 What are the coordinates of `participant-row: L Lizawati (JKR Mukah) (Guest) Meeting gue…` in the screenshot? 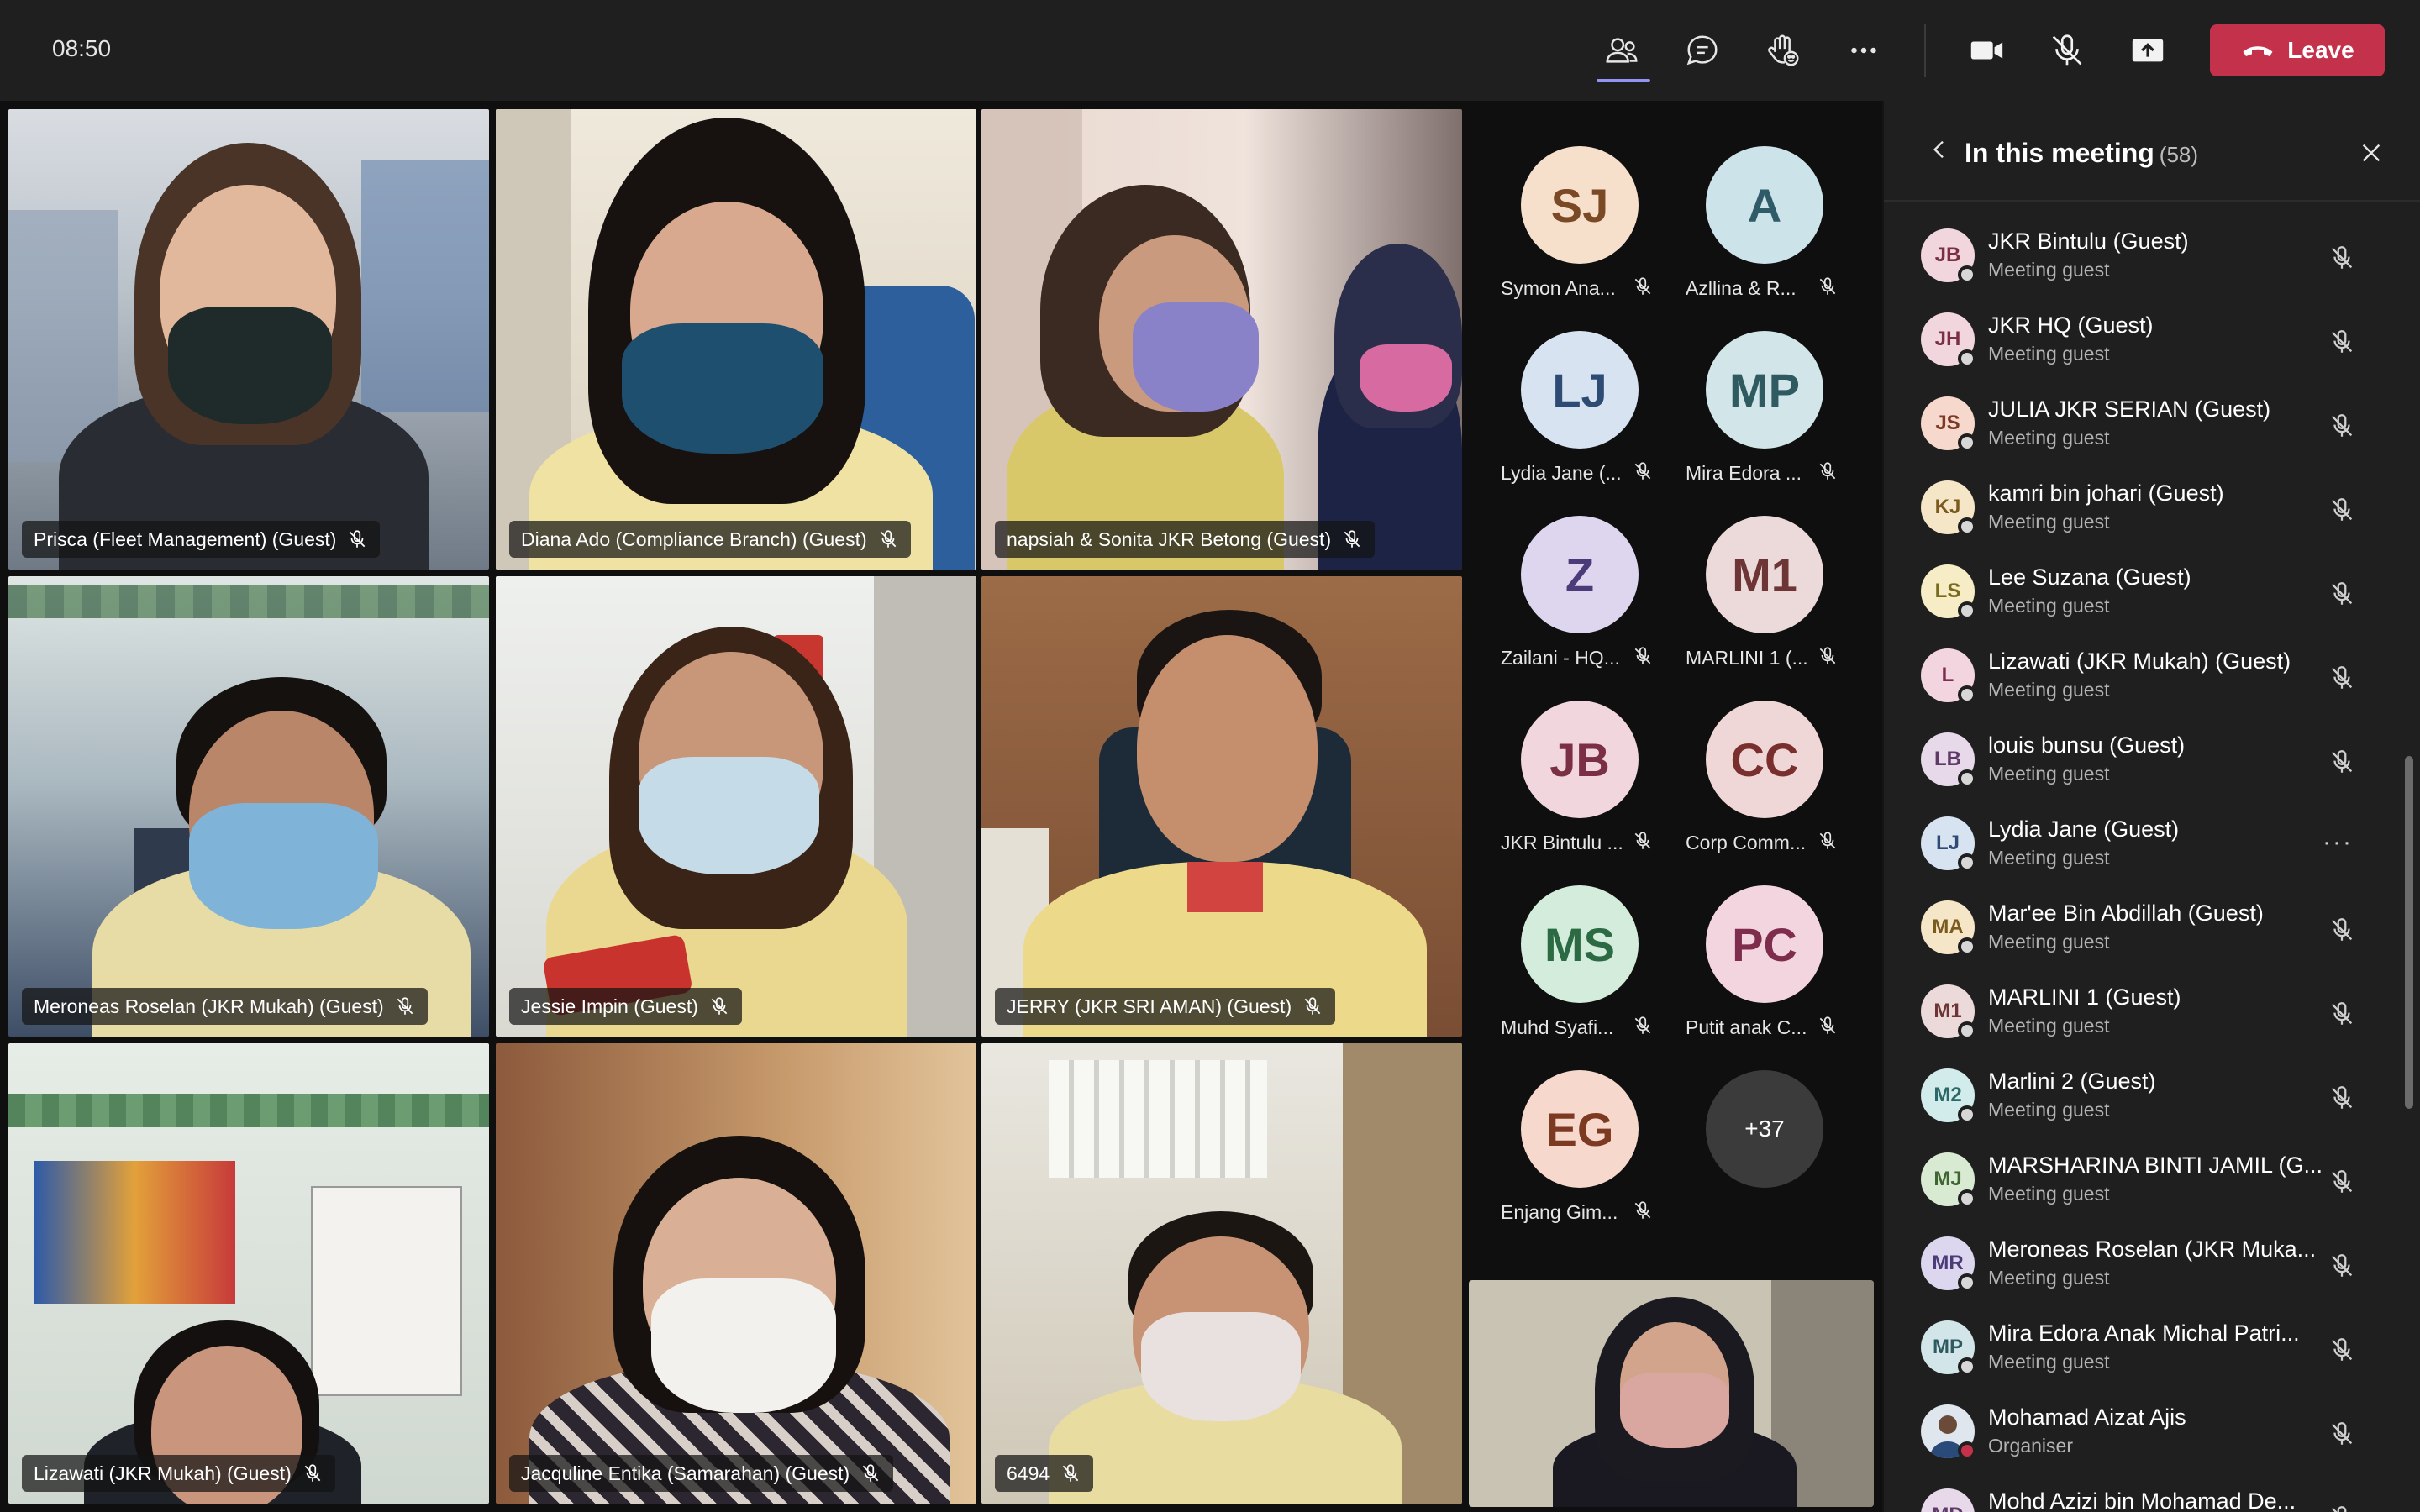 It's located at (2145, 675).